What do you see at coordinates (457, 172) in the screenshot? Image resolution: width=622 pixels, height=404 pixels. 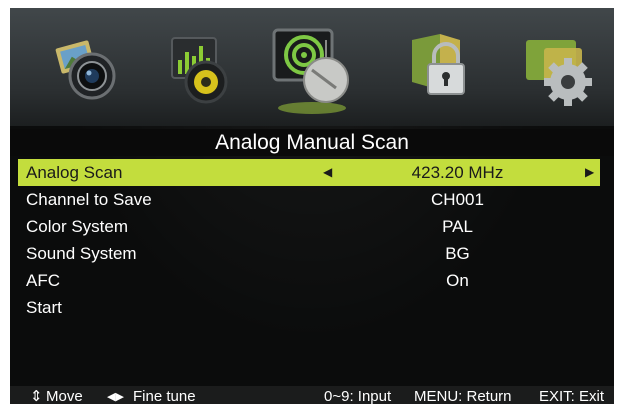 I see `row-value: 423.20 MHz` at bounding box center [457, 172].